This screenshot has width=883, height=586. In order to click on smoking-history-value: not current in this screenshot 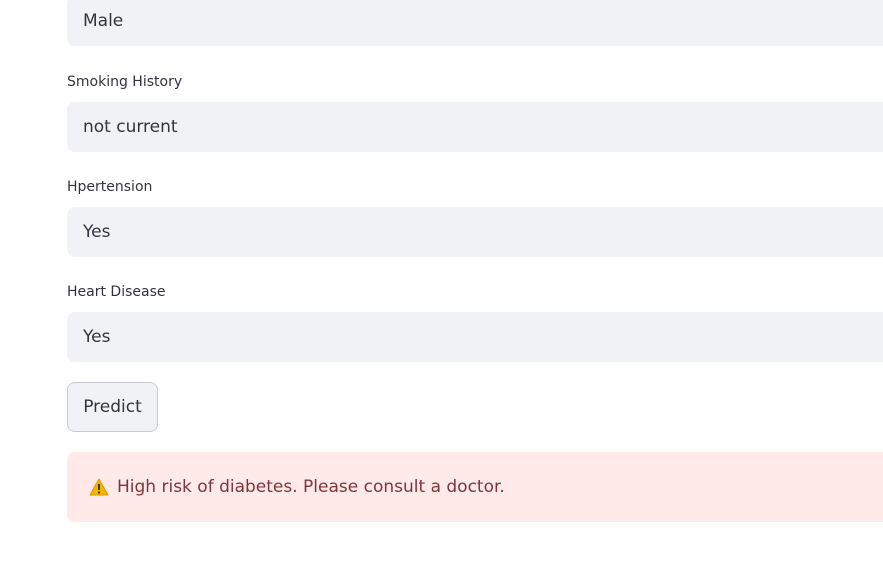, I will do `click(130, 127)`.